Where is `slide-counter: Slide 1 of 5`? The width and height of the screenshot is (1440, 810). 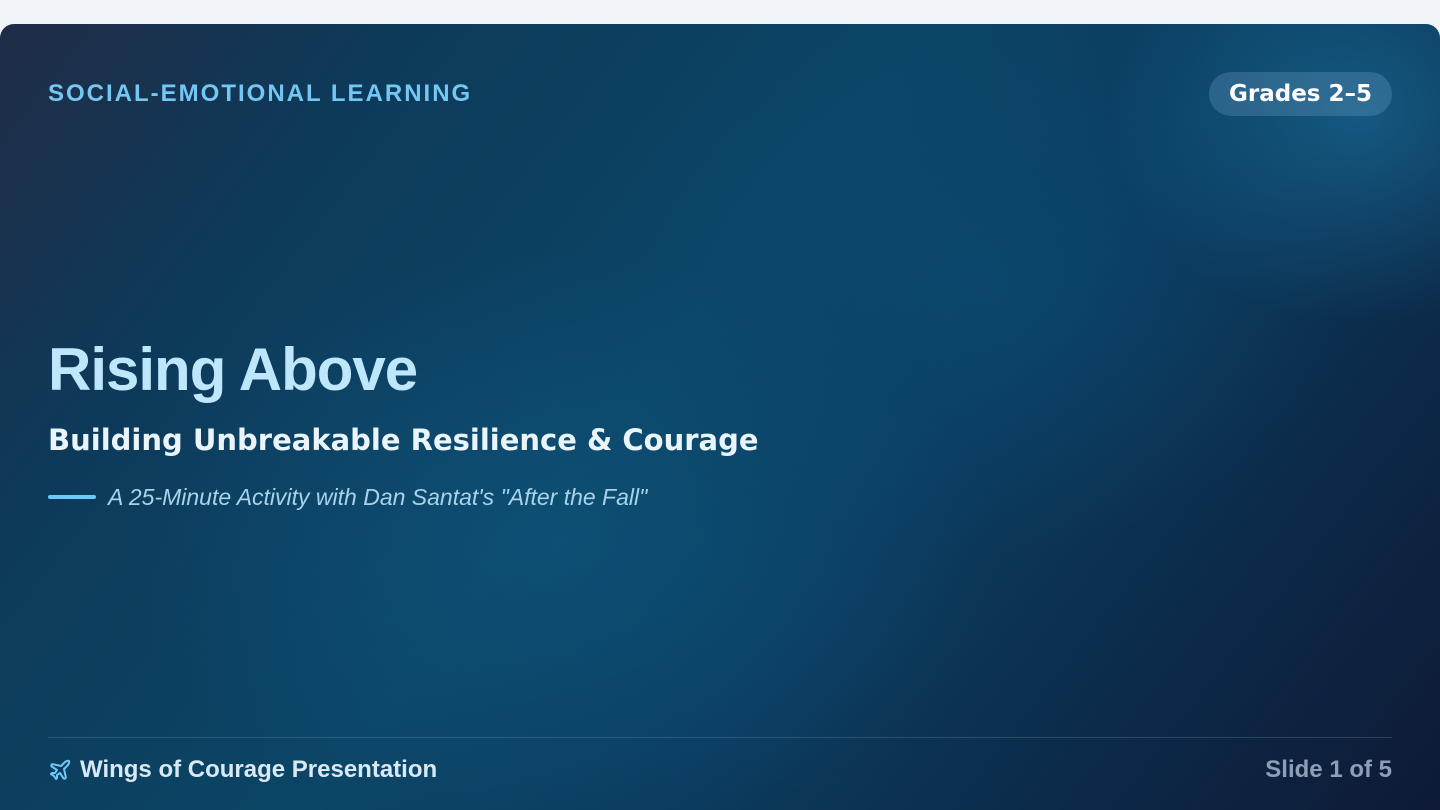 slide-counter: Slide 1 of 5 is located at coordinates (1328, 769).